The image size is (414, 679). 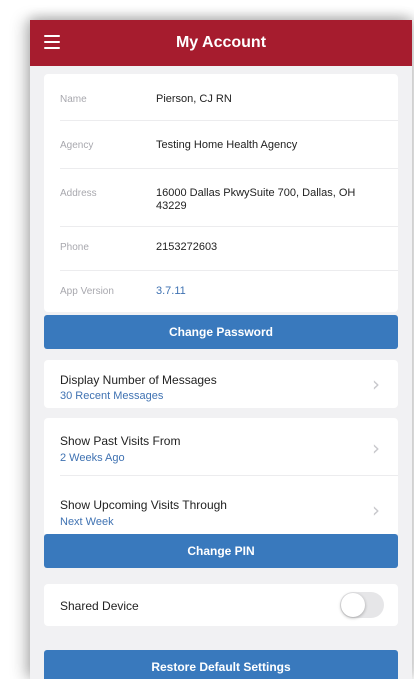 I want to click on name-row: Name Pierson, CJ RN, so click(x=221, y=97).